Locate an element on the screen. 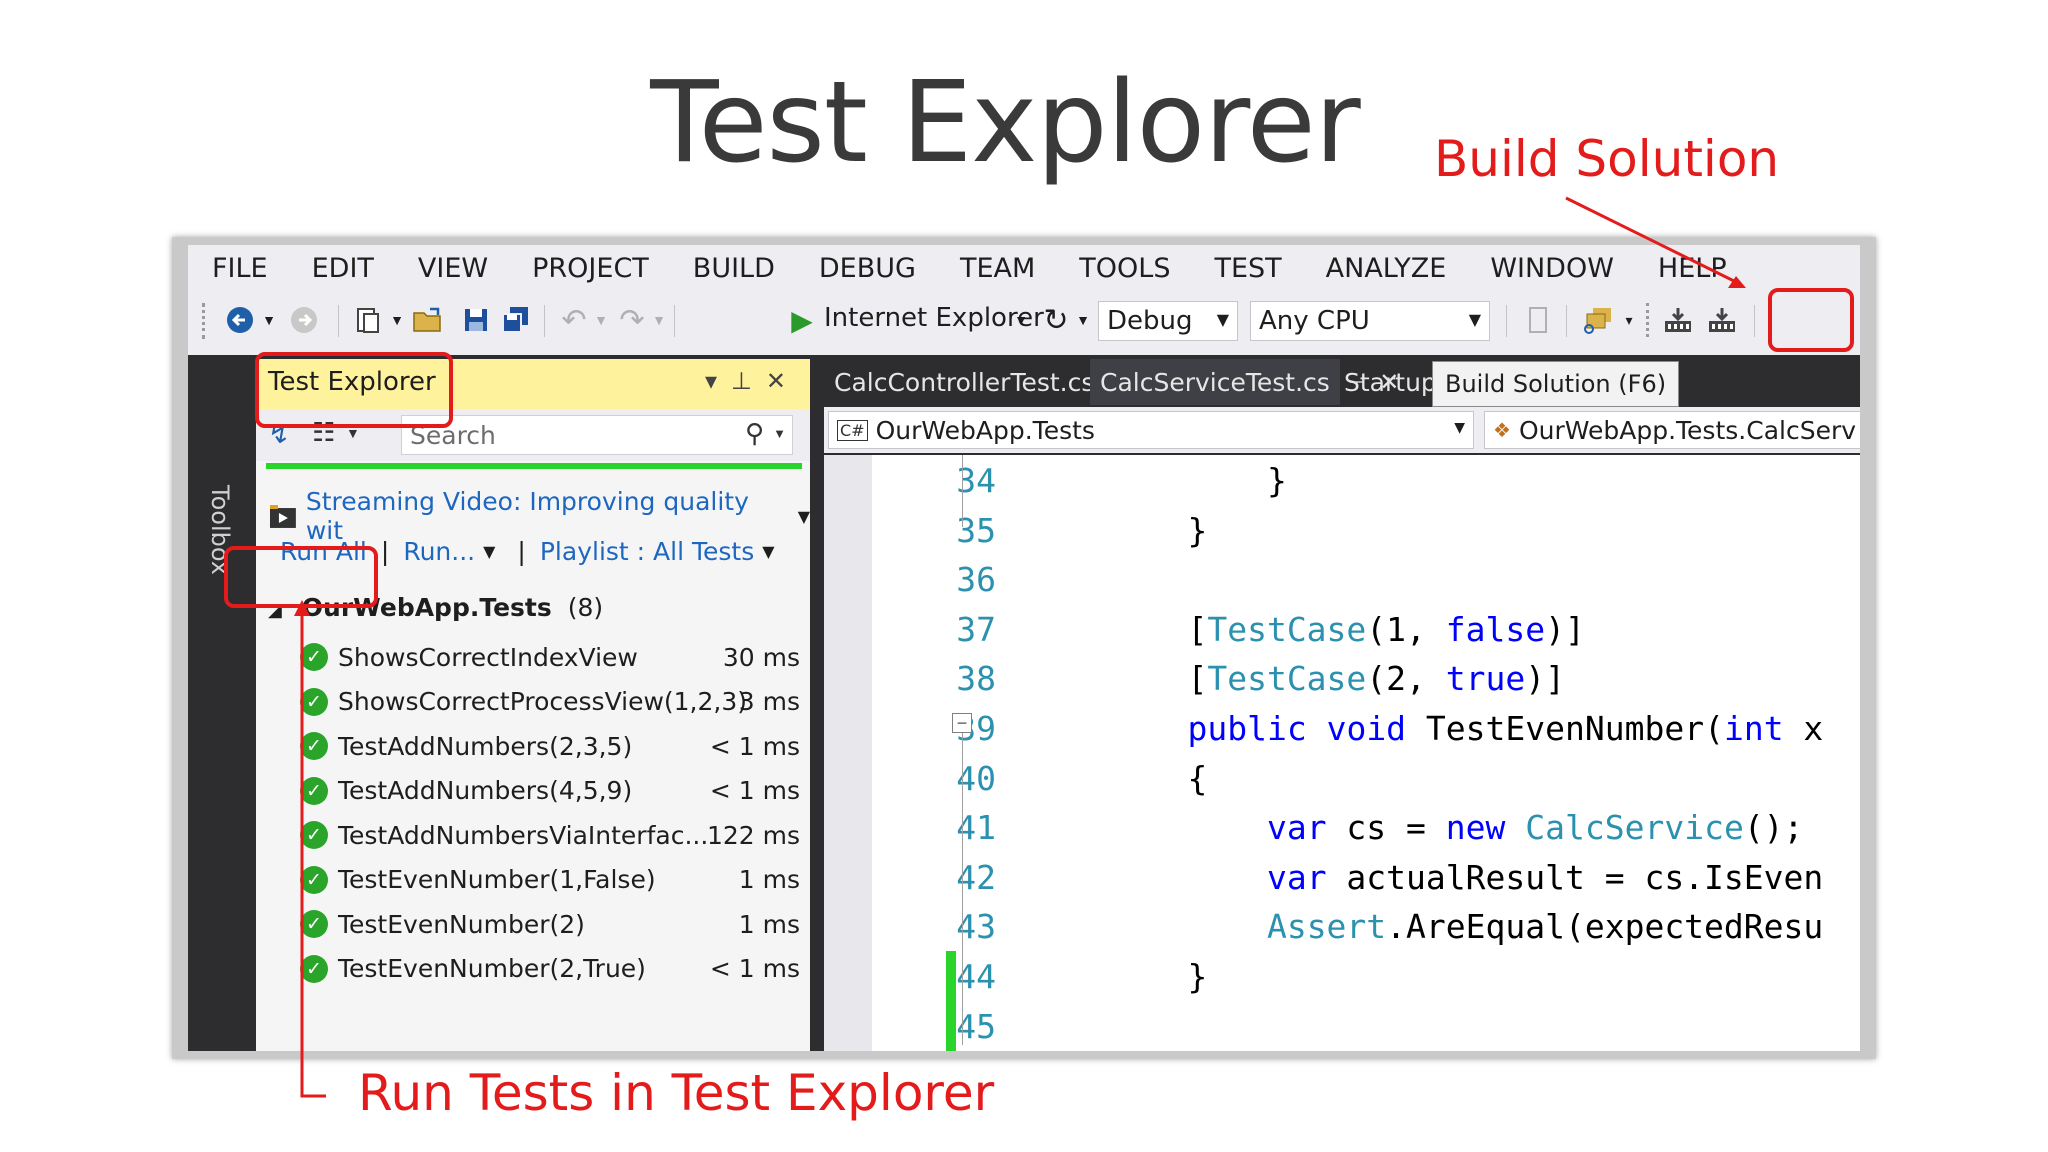 The width and height of the screenshot is (2048, 1152). test-row: ✓ TestAddNumbers(2,3,5) < 1 ms is located at coordinates (550, 746).